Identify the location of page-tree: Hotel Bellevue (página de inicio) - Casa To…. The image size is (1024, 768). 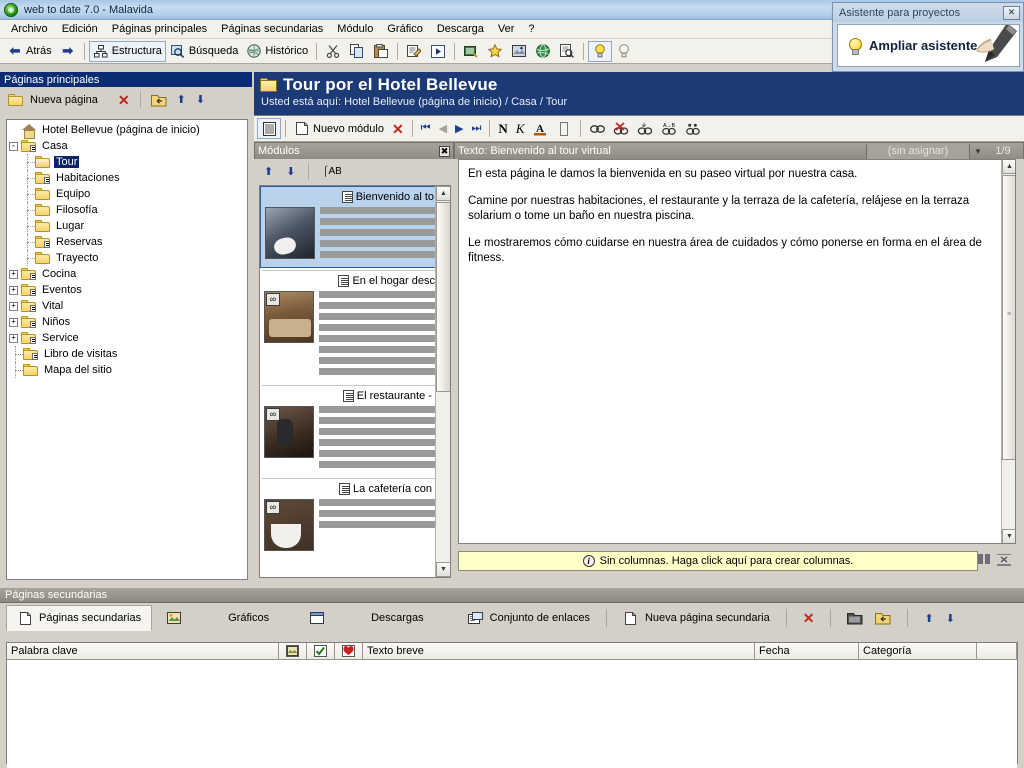
(127, 349).